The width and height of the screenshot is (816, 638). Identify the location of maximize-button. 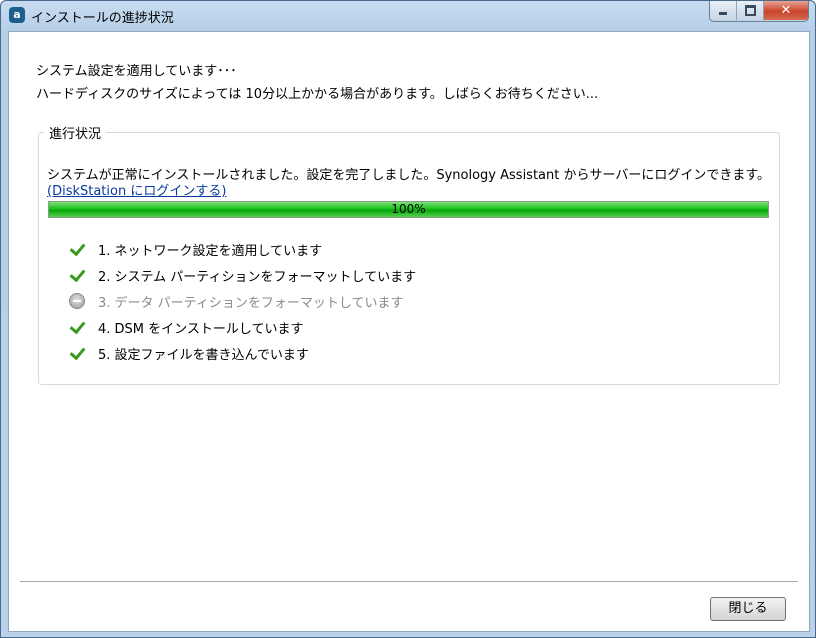
(750, 10).